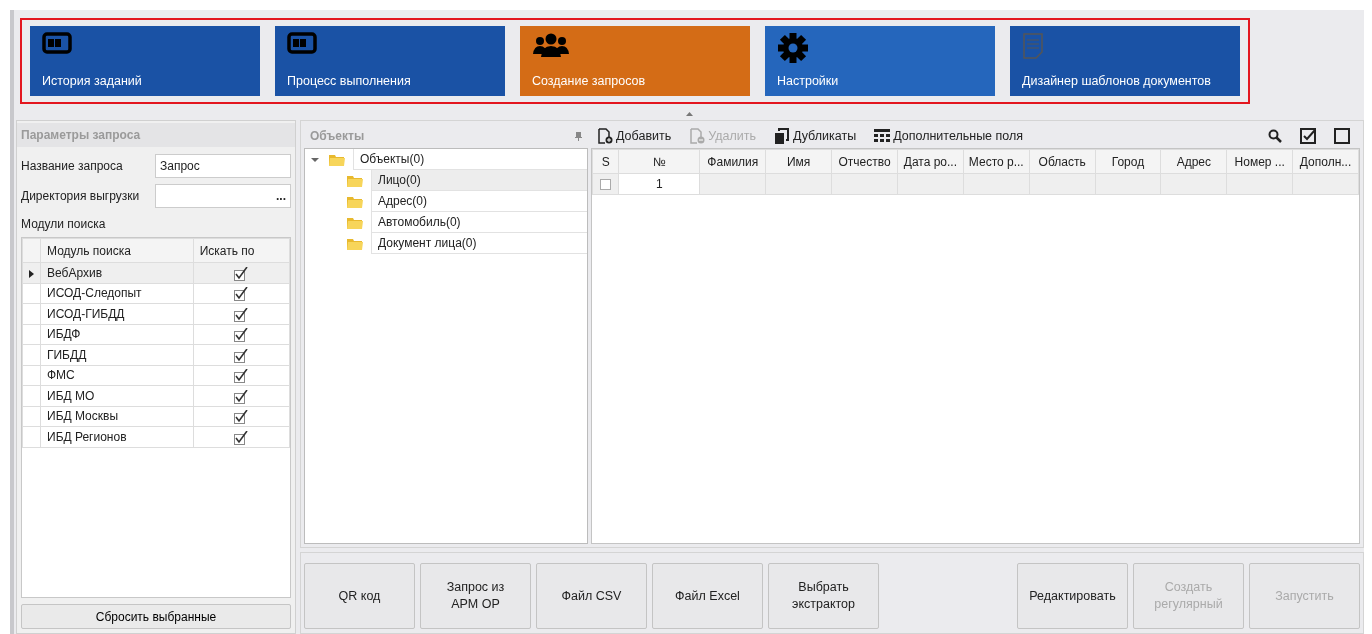  Describe the element at coordinates (635, 61) in the screenshot. I see `ribbon-tile: Создание запросов` at that location.